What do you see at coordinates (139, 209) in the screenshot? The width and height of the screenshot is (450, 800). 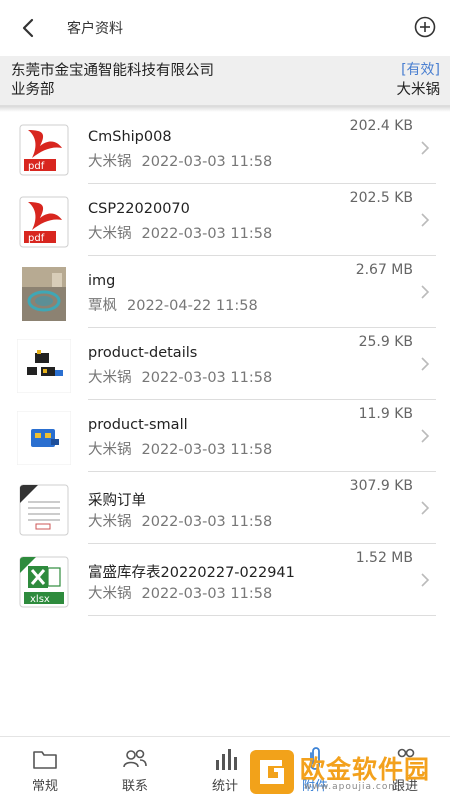 I see `file-name: CSP22020070` at bounding box center [139, 209].